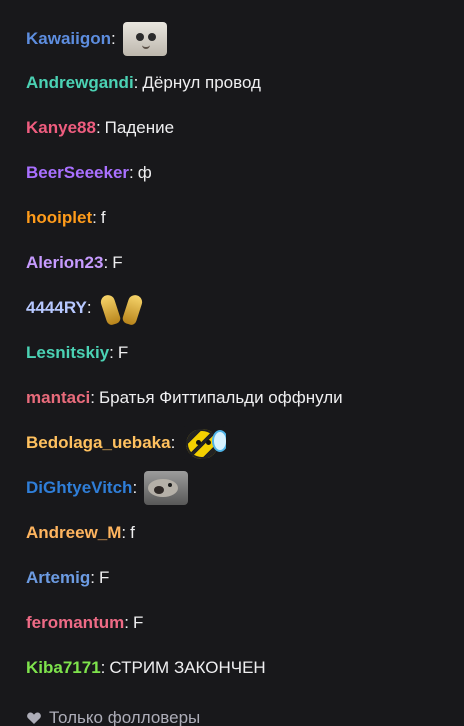  Describe the element at coordinates (98, 443) in the screenshot. I see `username: Bedolaga_uebaka` at that location.